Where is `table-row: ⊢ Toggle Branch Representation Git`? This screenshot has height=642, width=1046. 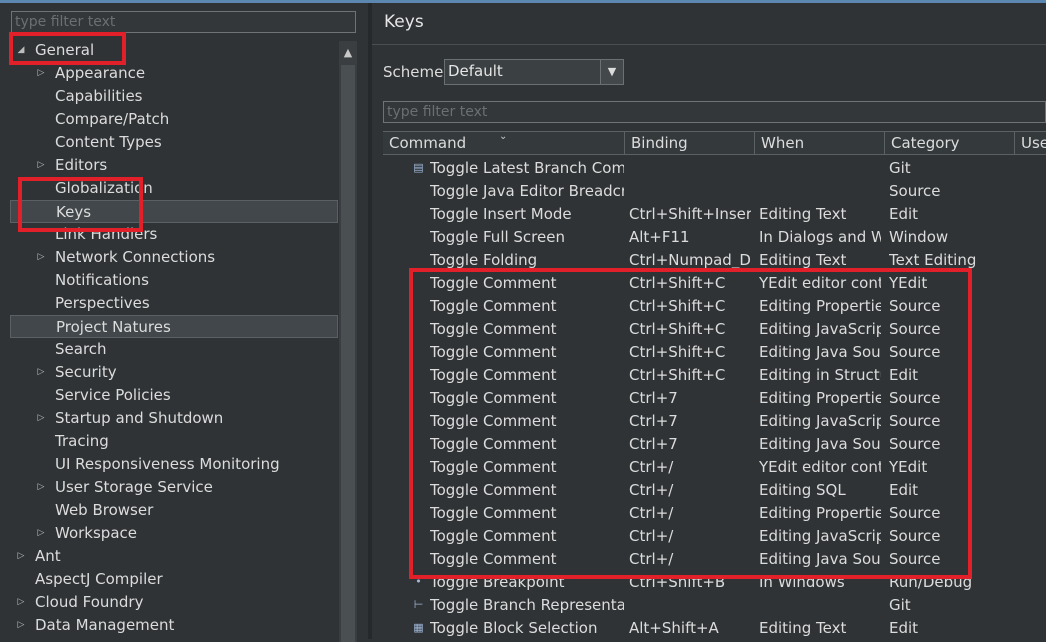
table-row: ⊢ Toggle Branch Representation Git is located at coordinates (714, 605).